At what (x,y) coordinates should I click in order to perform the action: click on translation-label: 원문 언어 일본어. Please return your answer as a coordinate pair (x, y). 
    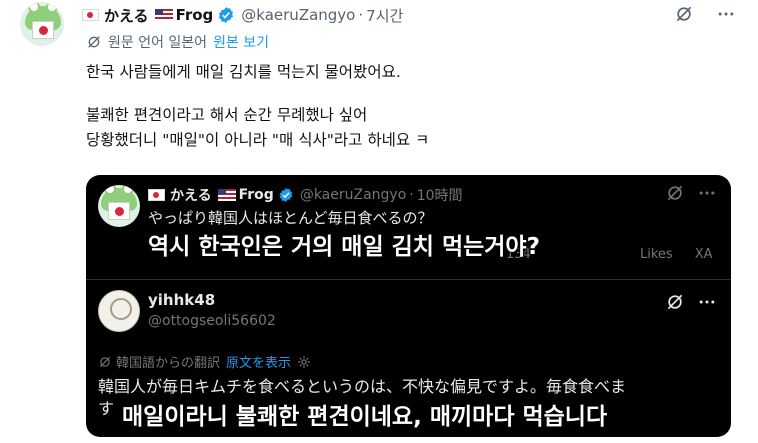
    Looking at the image, I should click on (158, 43).